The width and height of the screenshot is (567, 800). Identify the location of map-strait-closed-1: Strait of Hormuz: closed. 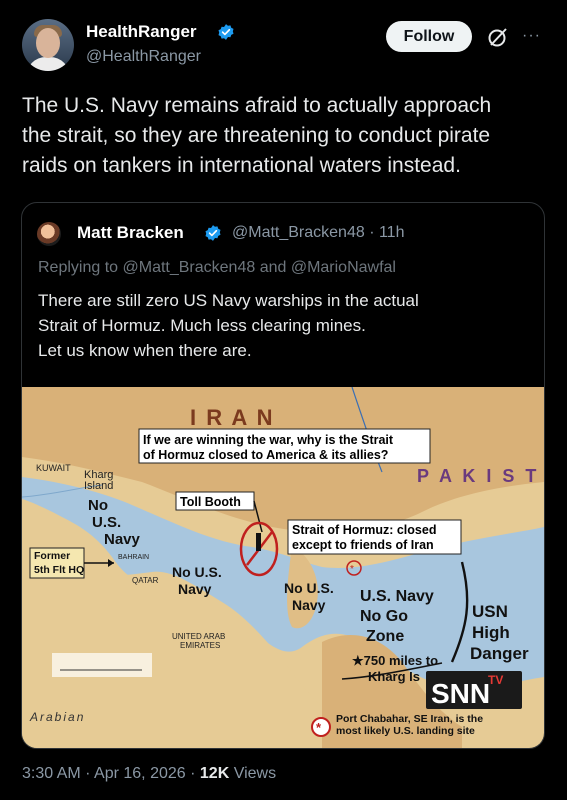
(364, 530).